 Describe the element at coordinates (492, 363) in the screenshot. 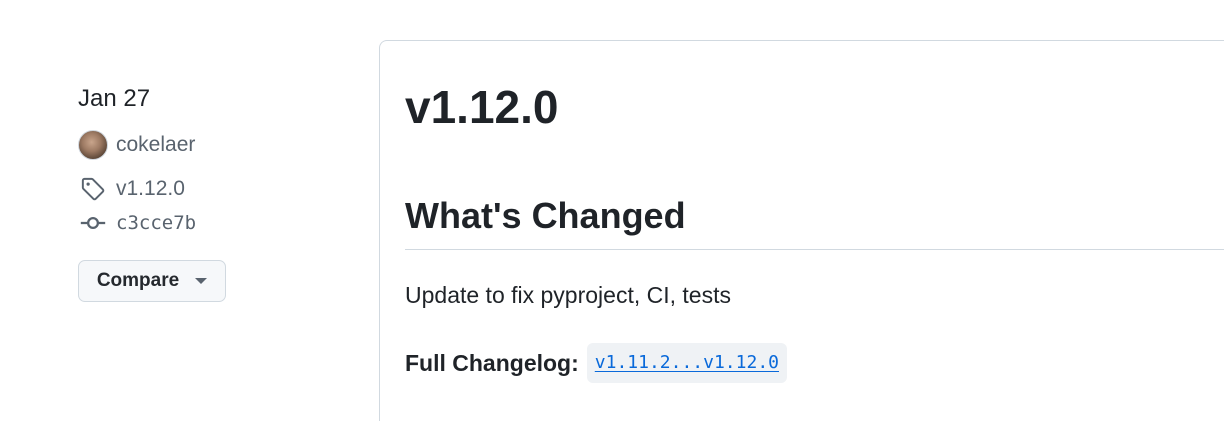

I see `changelog-label: Full Changelog:` at that location.